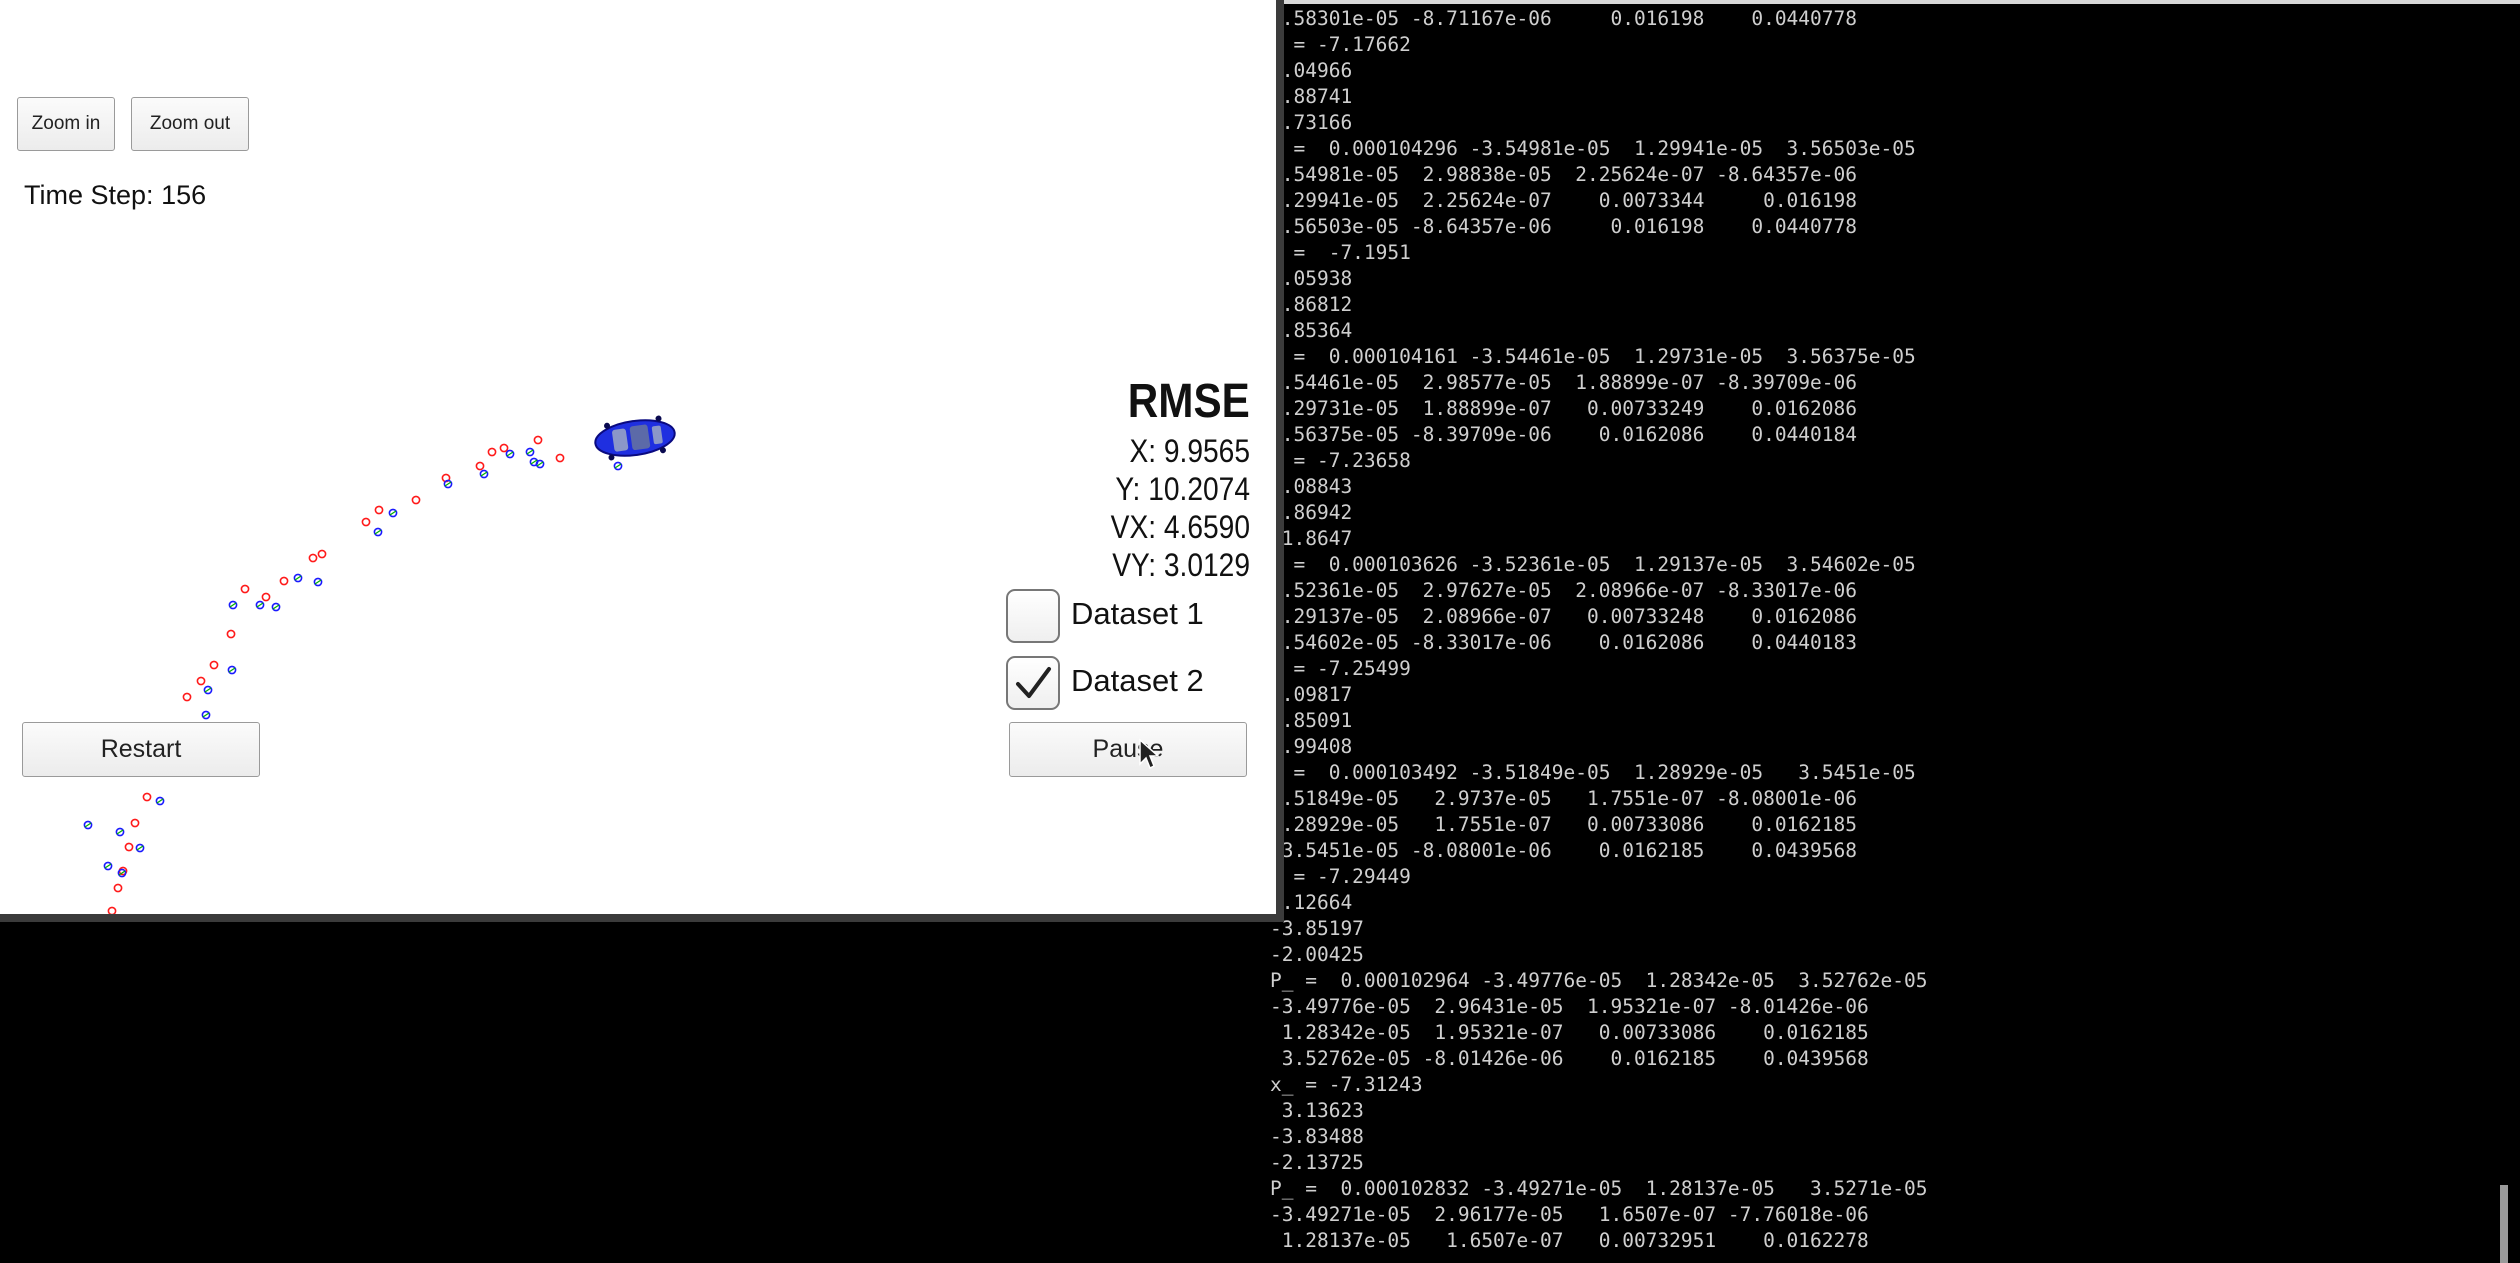 This screenshot has height=1263, width=2520. What do you see at coordinates (1902, 2) in the screenshot?
I see `terminal-title-bar-edge` at bounding box center [1902, 2].